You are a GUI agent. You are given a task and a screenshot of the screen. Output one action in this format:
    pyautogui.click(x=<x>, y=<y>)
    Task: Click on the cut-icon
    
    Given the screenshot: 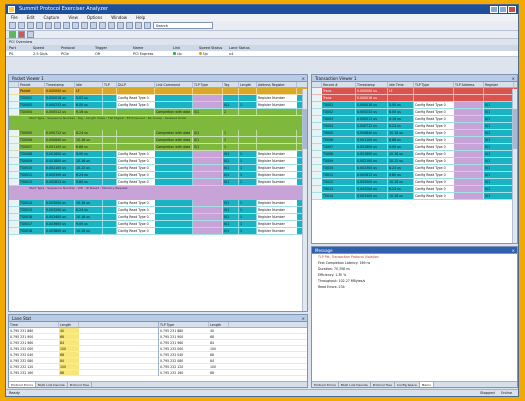 What is the action you would take?
    pyautogui.click(x=48, y=25)
    